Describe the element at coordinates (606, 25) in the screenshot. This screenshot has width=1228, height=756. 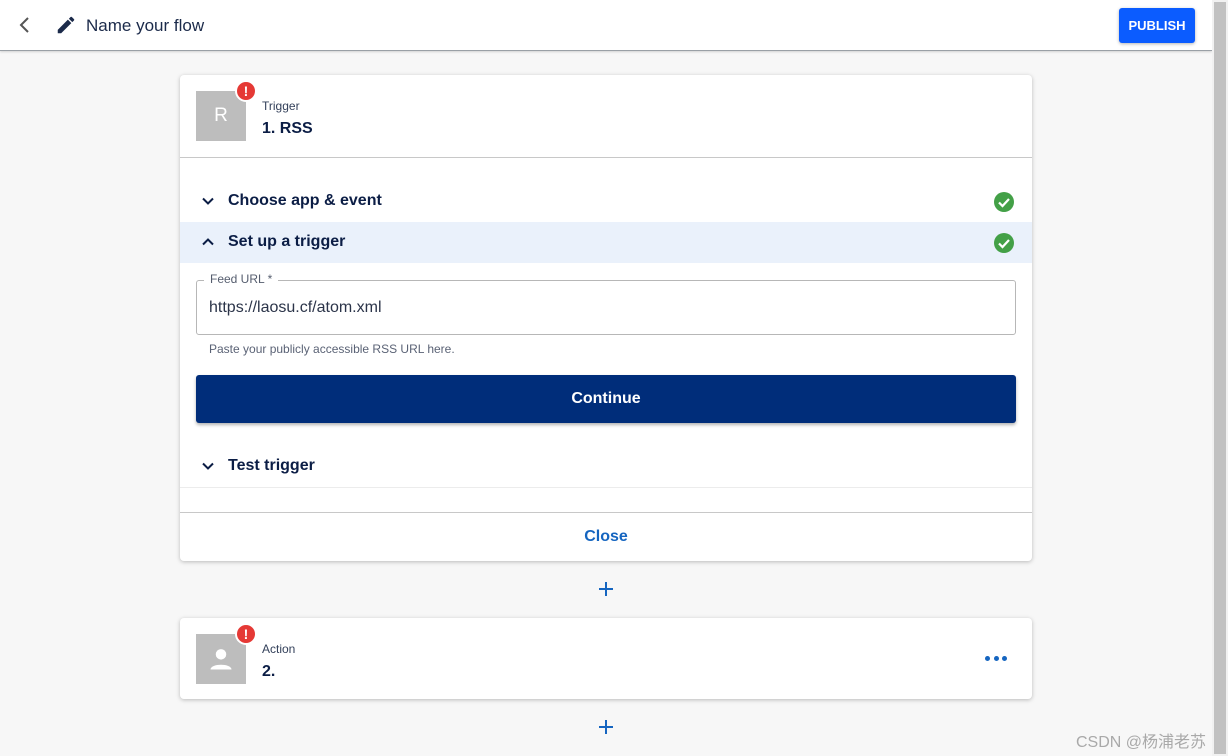
I see `top-bar: Name your flow PUBLISH` at that location.